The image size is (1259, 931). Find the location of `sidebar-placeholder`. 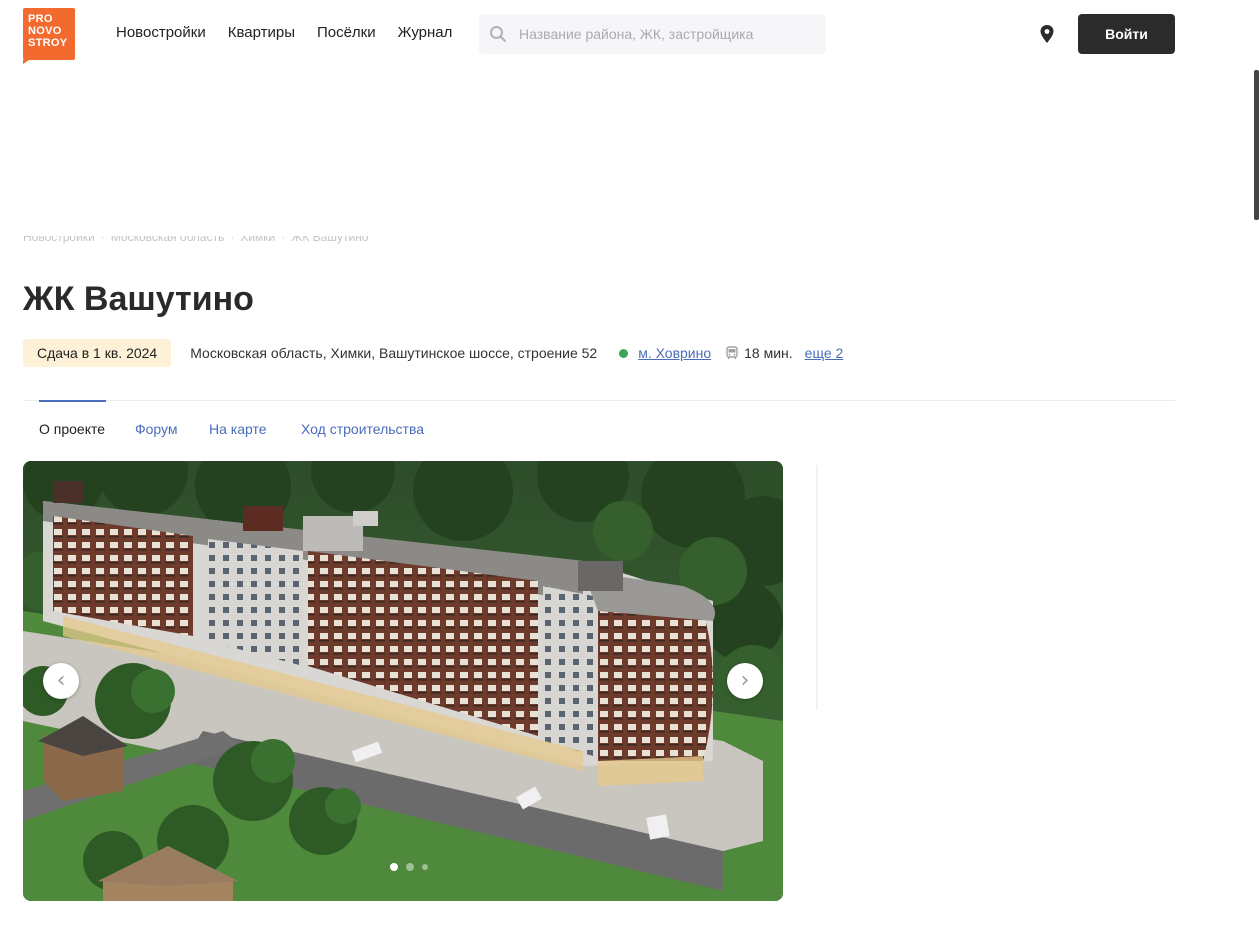

sidebar-placeholder is located at coordinates (817, 587).